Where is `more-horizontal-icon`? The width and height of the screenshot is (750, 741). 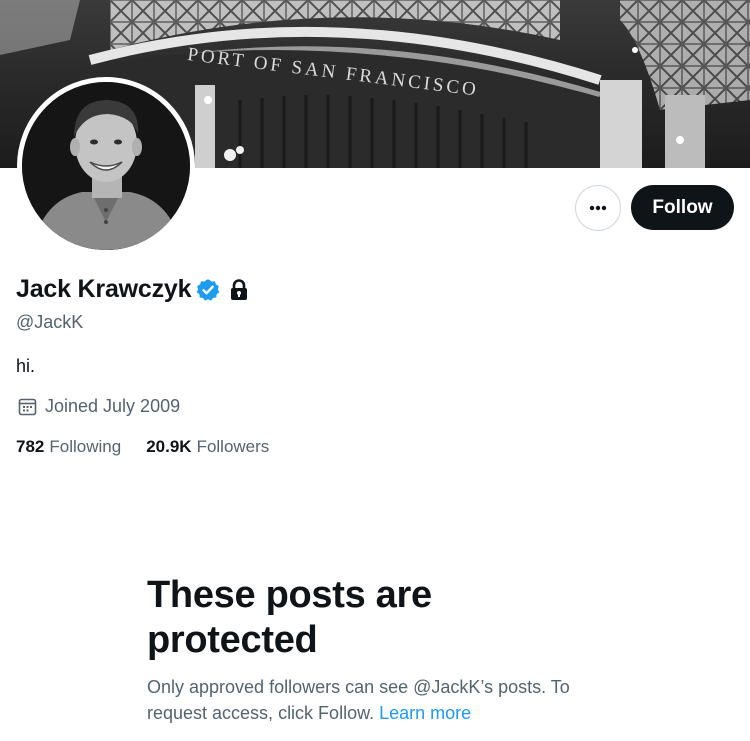 more-horizontal-icon is located at coordinates (598, 208).